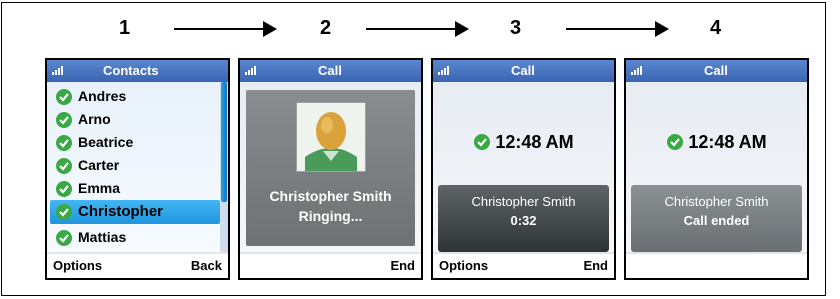  Describe the element at coordinates (135, 119) in the screenshot. I see `contact-item: Arno` at that location.